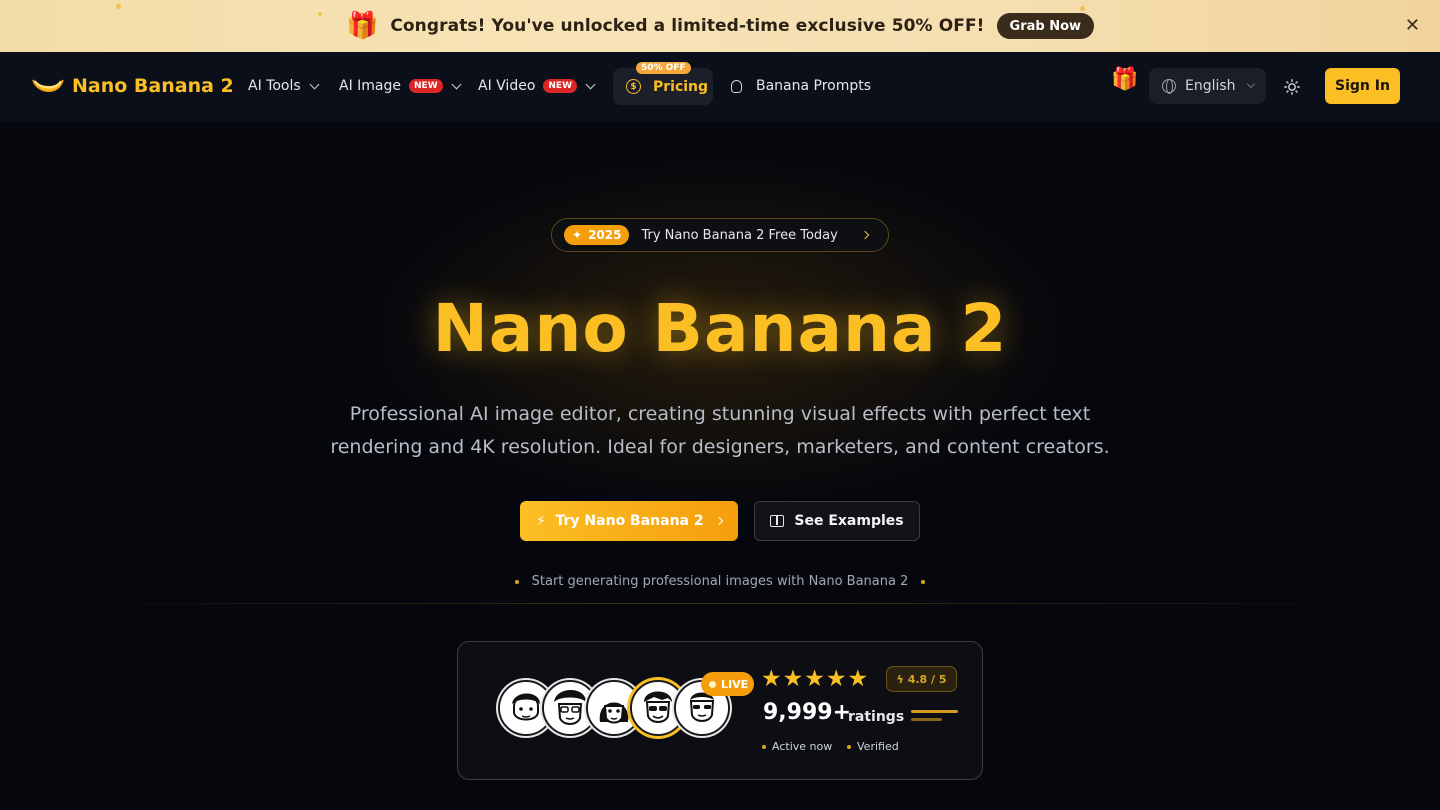  What do you see at coordinates (577, 235) in the screenshot?
I see `sparkles-icon: ✦` at bounding box center [577, 235].